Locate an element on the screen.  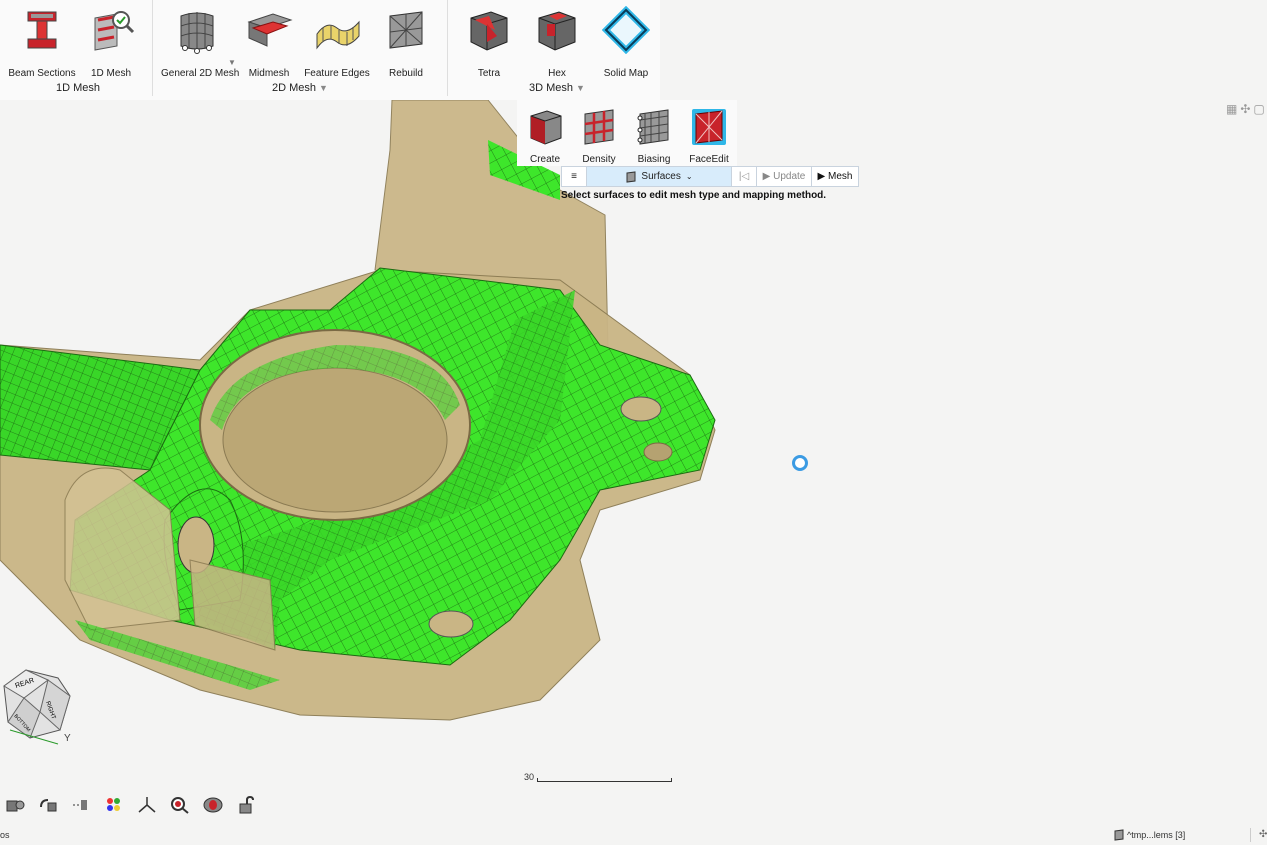
view-model-icon is located at coordinates (213, 805).